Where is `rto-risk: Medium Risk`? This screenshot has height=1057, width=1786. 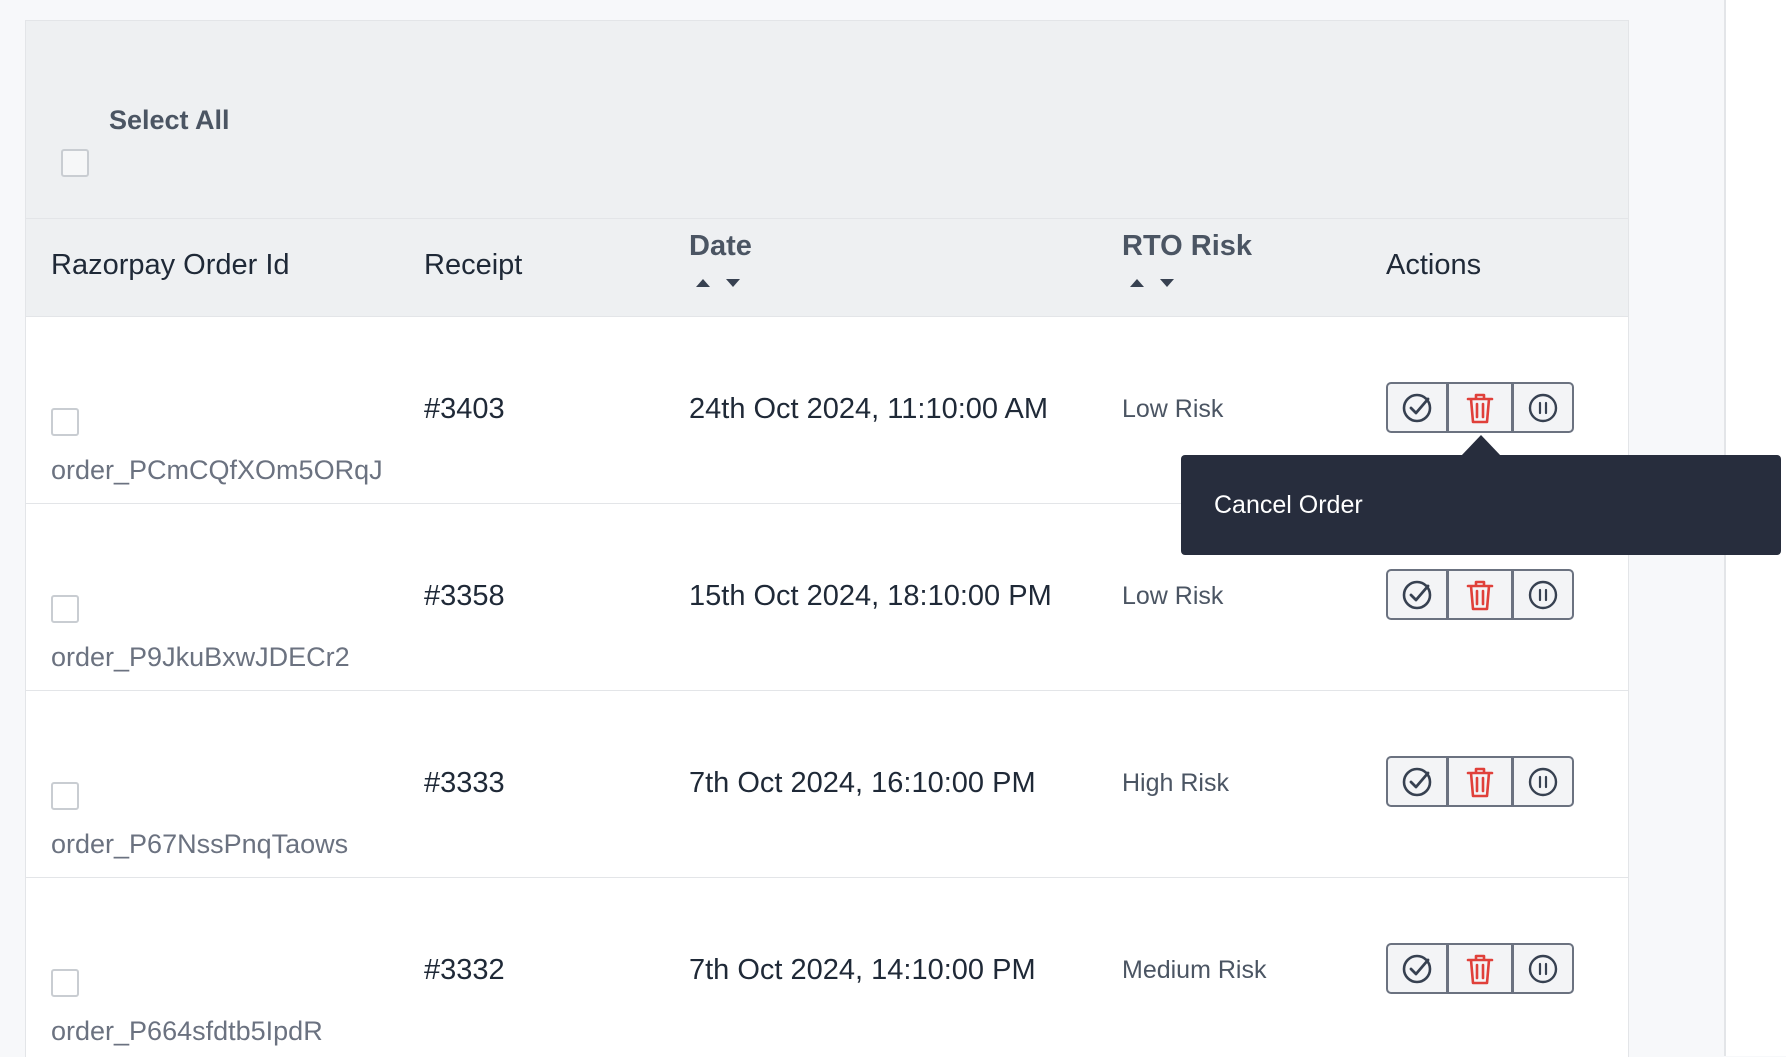 rto-risk: Medium Risk is located at coordinates (1194, 970).